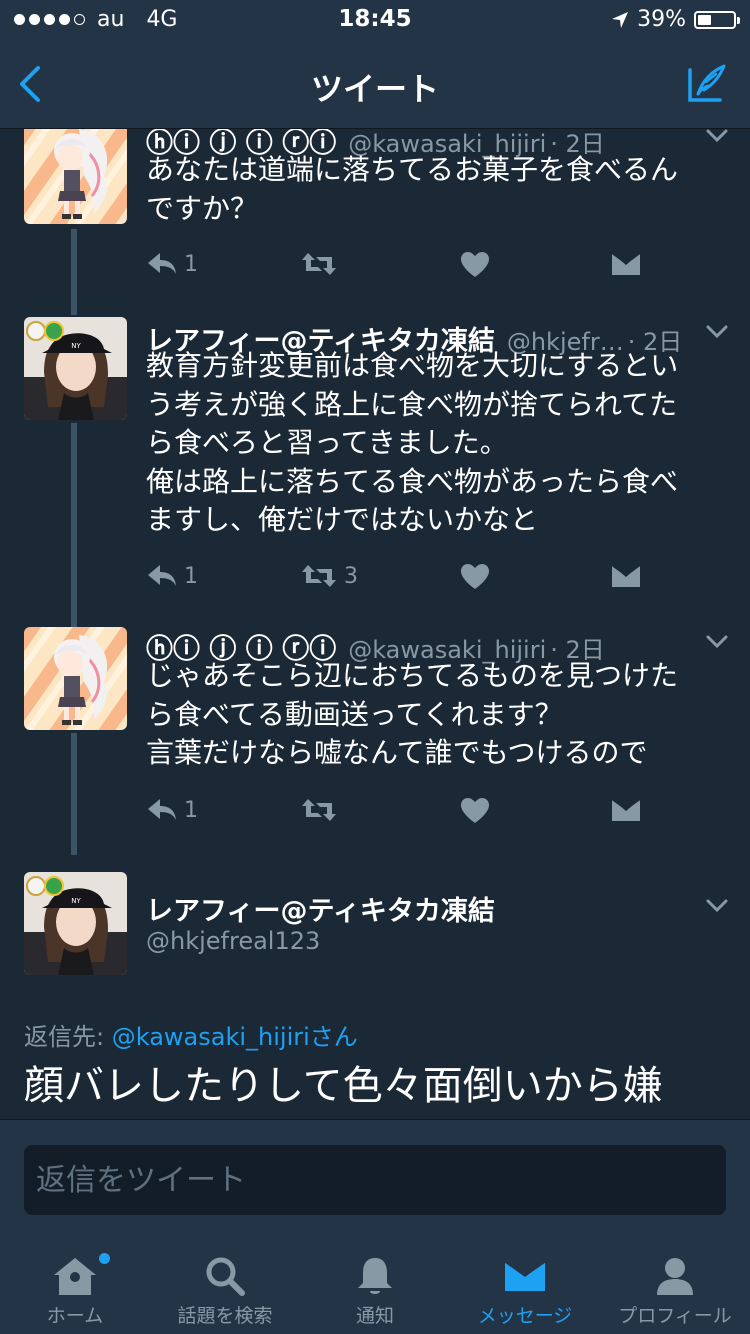 The width and height of the screenshot is (750, 1334). What do you see at coordinates (320, 908) in the screenshot?
I see `display-name: レアフィー@ティキタカ凍結` at bounding box center [320, 908].